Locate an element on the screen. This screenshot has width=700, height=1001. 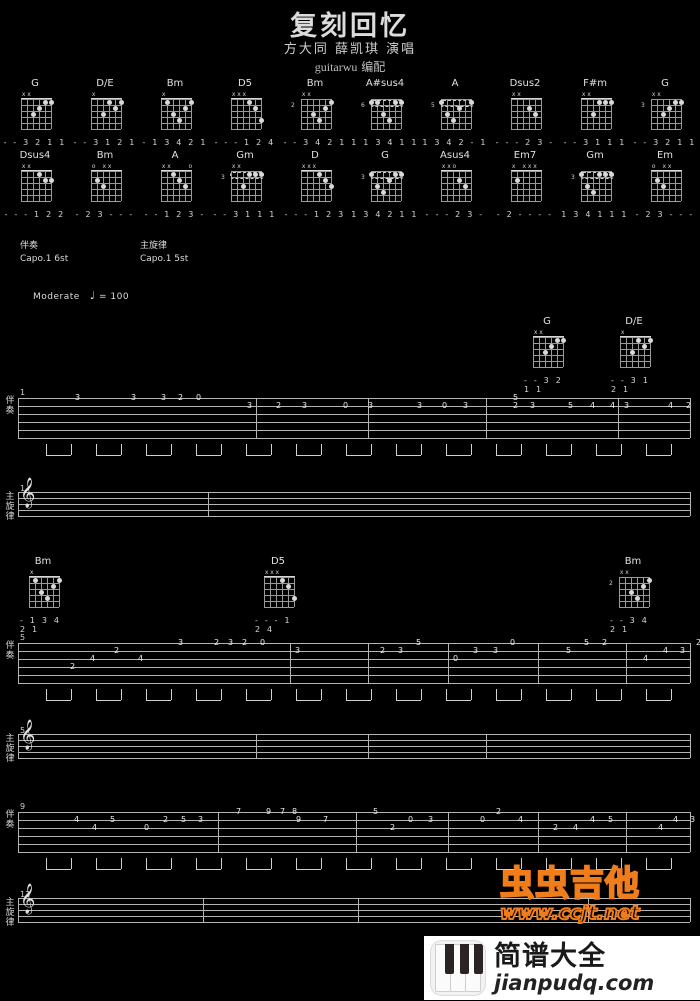
system-label: 伴 奏 is located at coordinates (10, 406).